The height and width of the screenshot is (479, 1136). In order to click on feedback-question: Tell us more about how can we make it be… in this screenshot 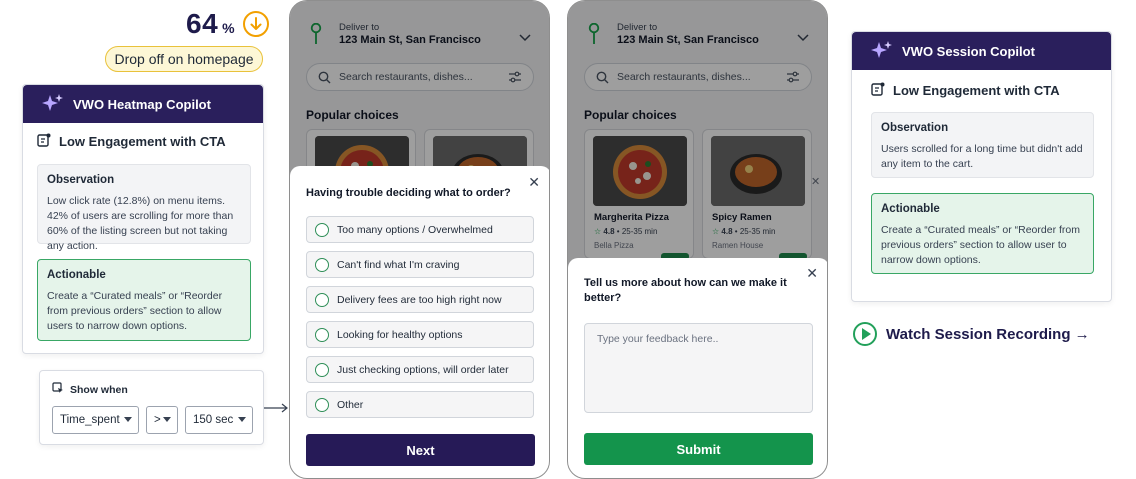, I will do `click(685, 290)`.